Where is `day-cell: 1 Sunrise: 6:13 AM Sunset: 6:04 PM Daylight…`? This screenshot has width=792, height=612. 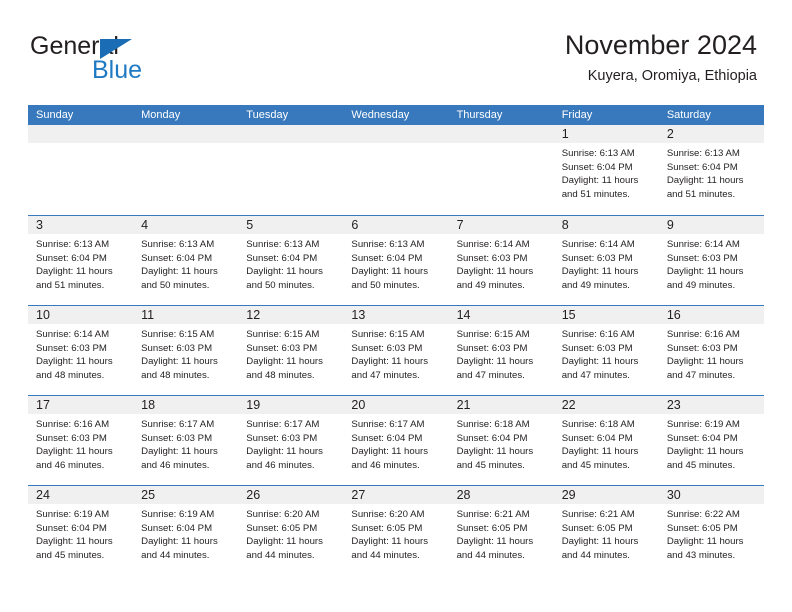 day-cell: 1 Sunrise: 6:13 AM Sunset: 6:04 PM Daylight… is located at coordinates (606, 170).